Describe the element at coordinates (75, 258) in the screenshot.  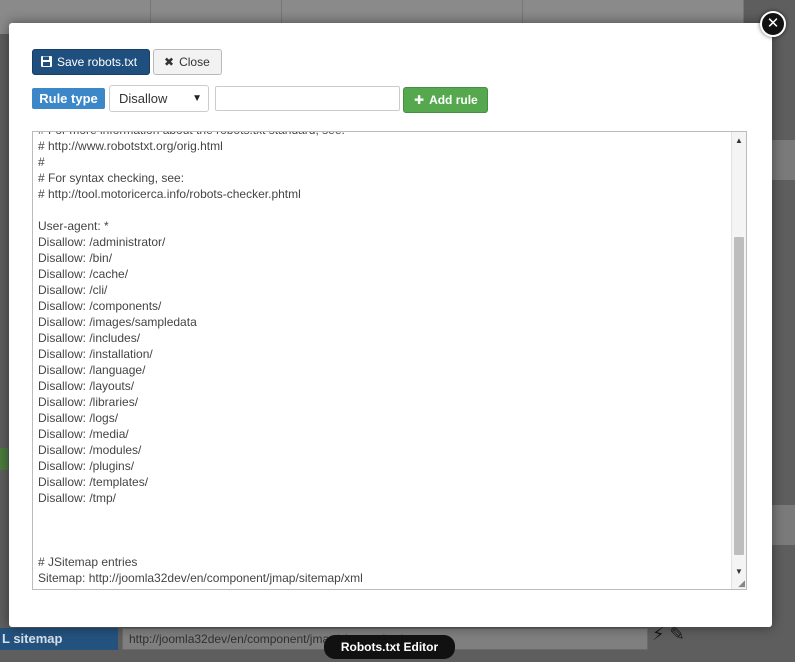
I see `editor-line: Disallow: /bin/` at that location.